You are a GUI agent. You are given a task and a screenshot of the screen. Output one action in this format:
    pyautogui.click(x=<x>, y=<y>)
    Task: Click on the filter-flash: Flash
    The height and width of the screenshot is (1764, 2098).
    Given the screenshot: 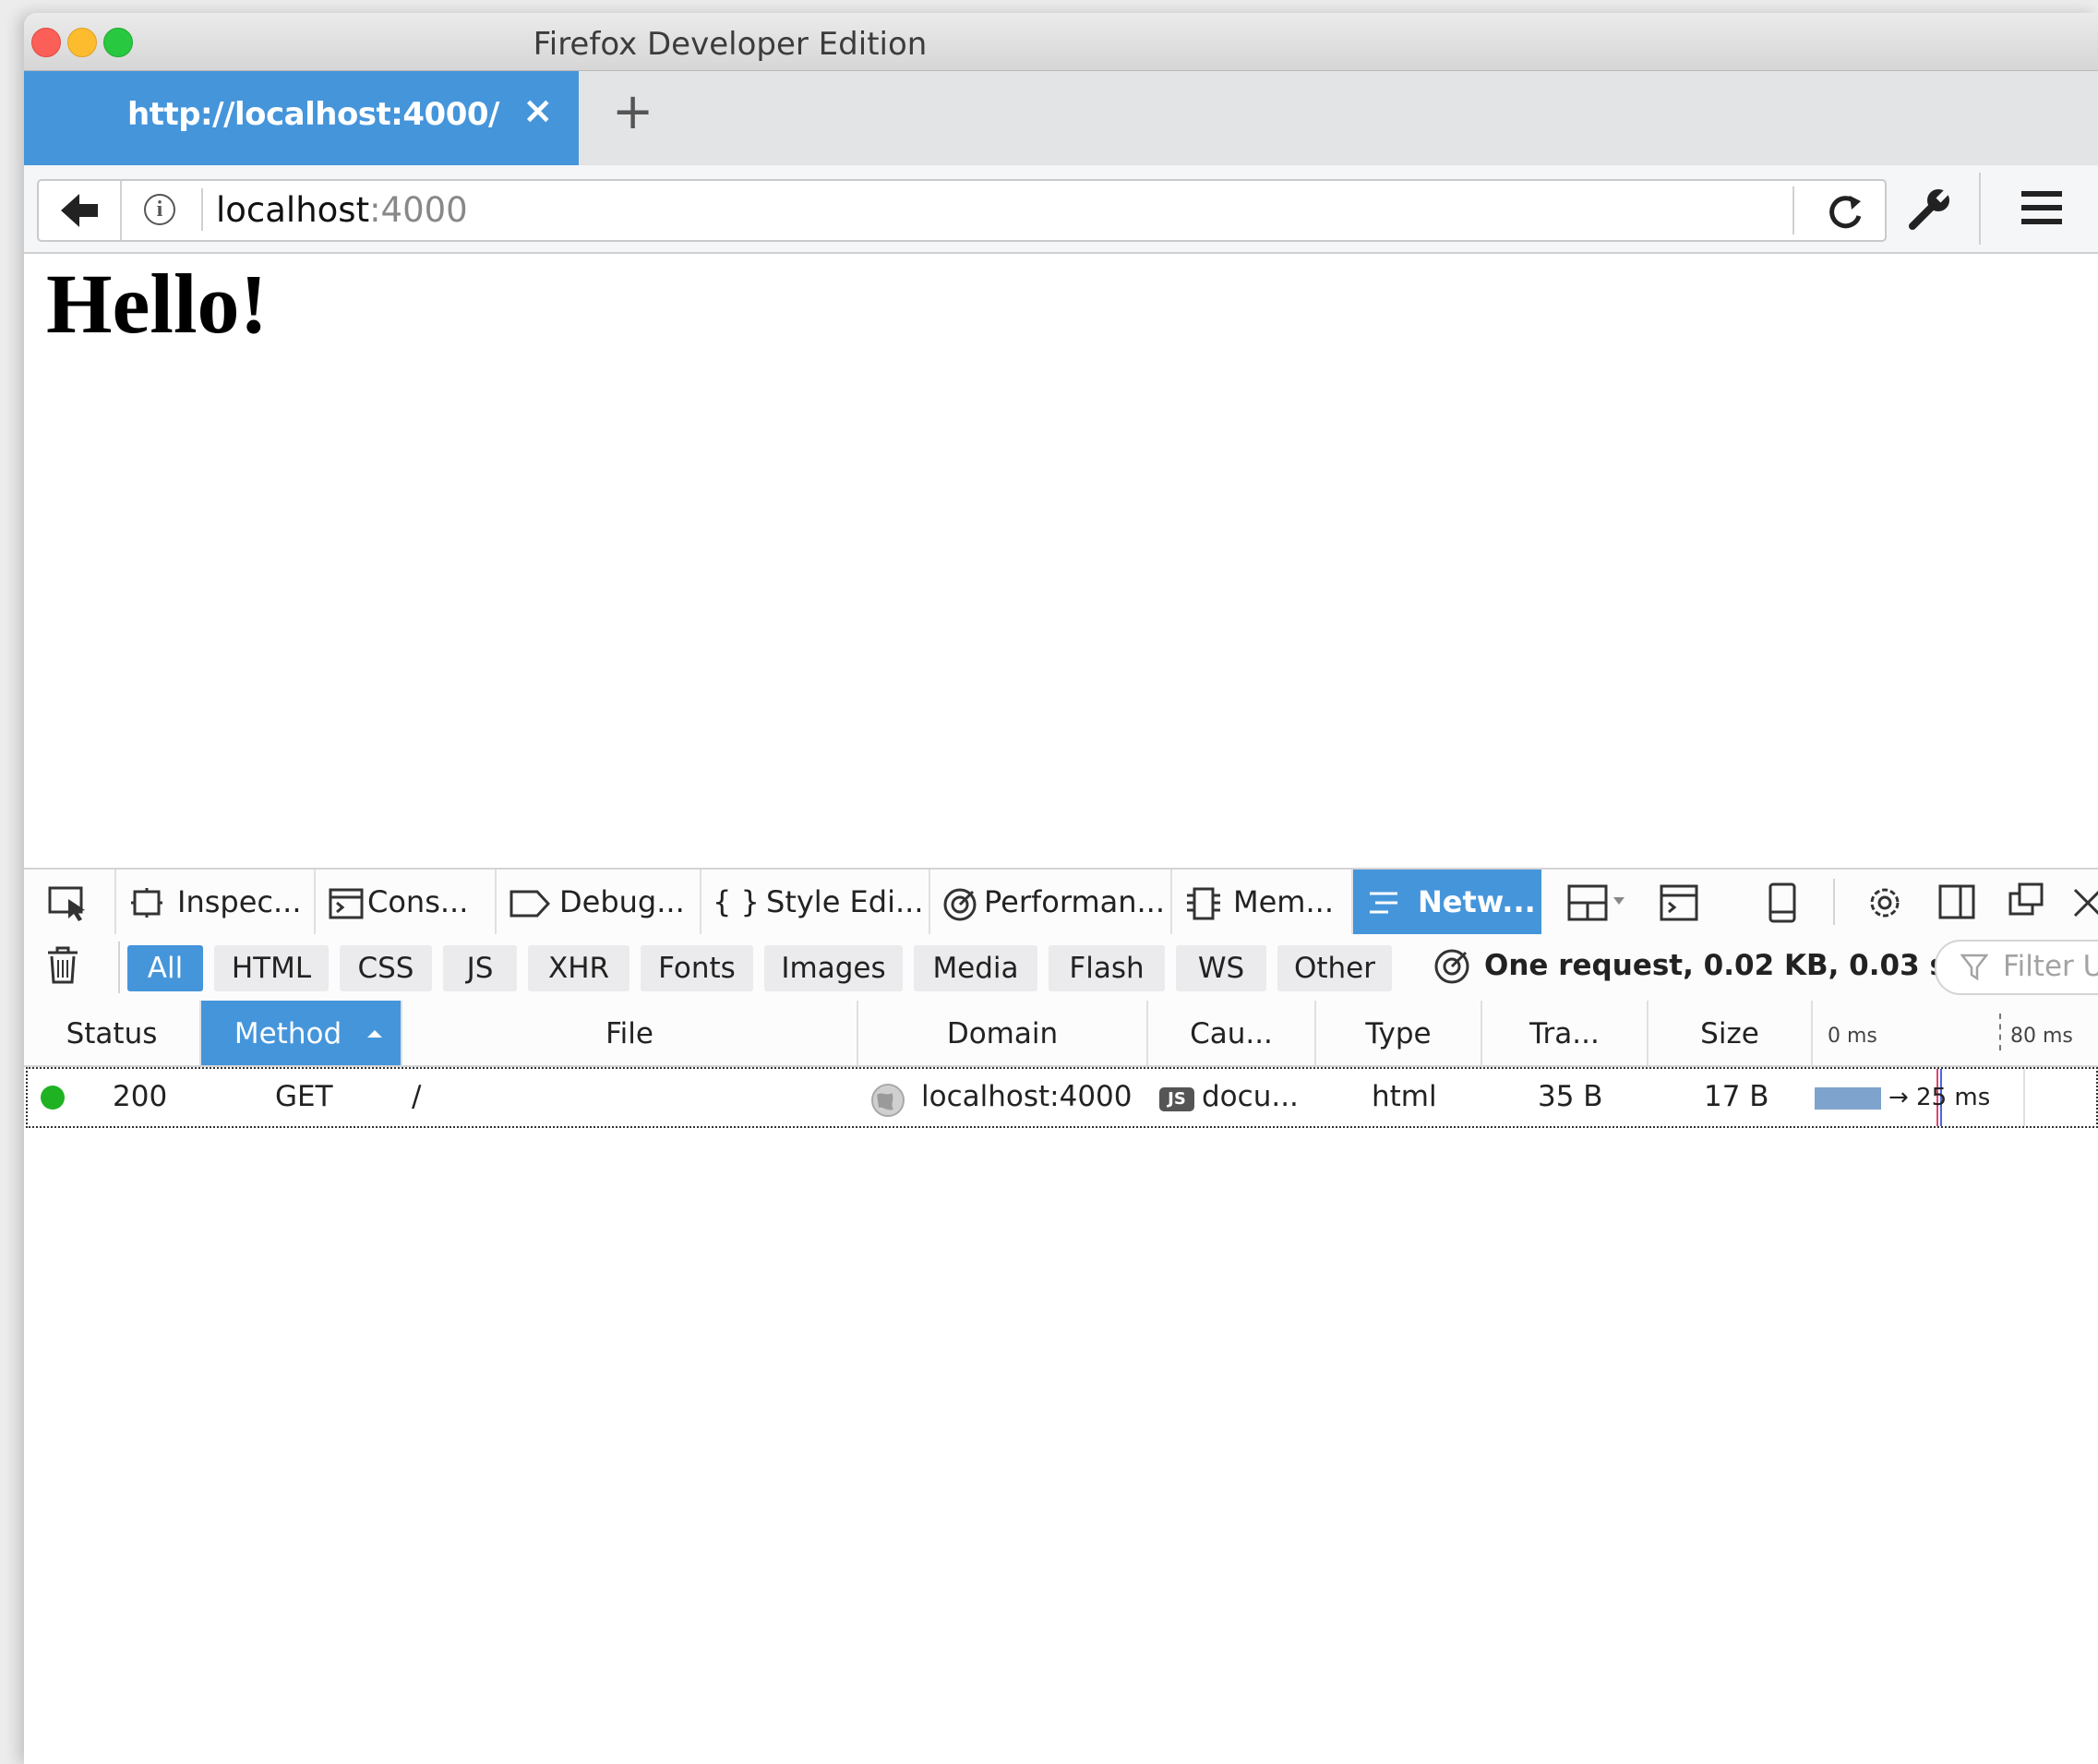 What is the action you would take?
    pyautogui.click(x=1107, y=968)
    